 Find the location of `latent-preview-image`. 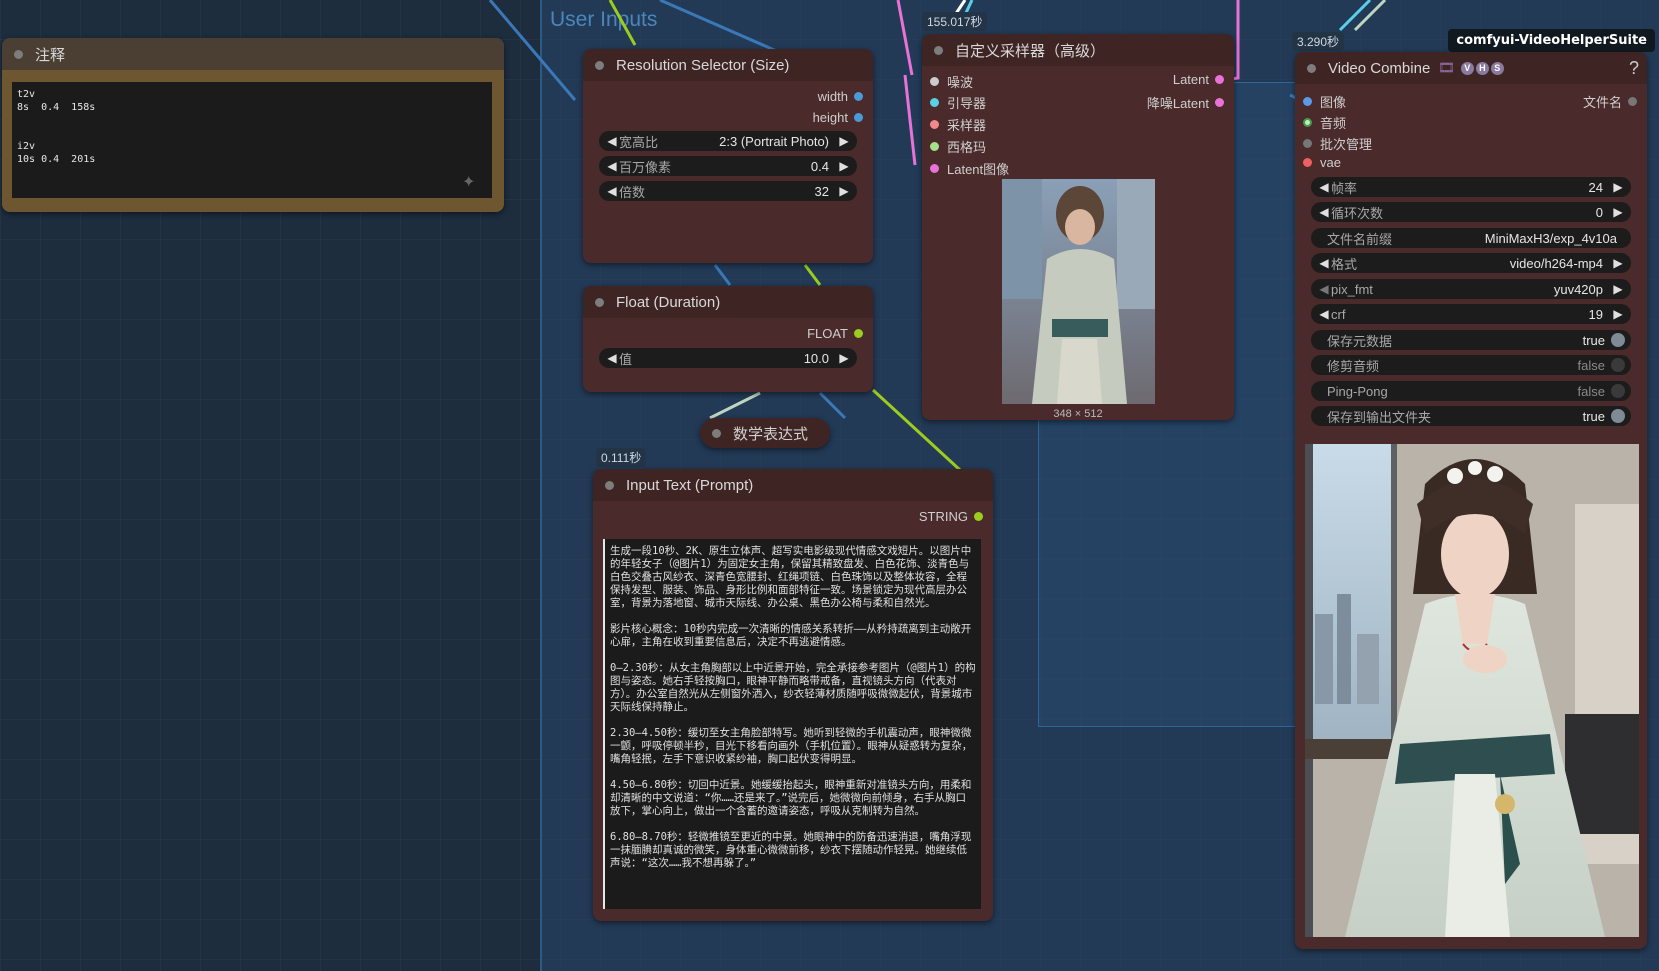

latent-preview-image is located at coordinates (1078, 291).